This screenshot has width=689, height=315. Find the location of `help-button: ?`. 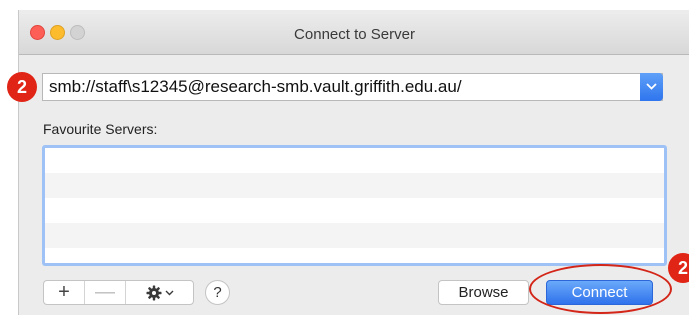

help-button: ? is located at coordinates (217, 292).